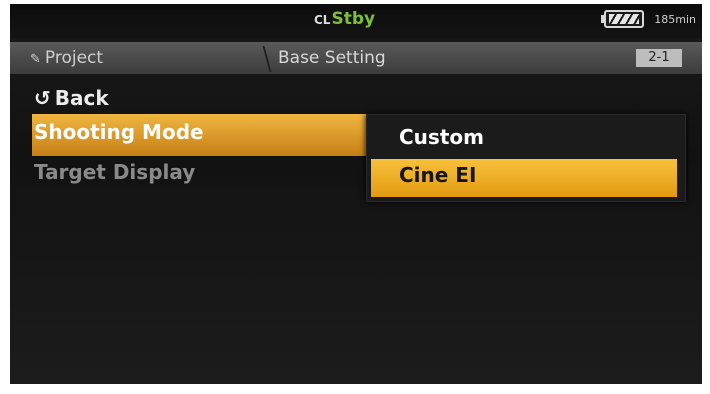 Image resolution: width=710 pixels, height=394 pixels. I want to click on option-popup: Custom Cine EI, so click(526, 158).